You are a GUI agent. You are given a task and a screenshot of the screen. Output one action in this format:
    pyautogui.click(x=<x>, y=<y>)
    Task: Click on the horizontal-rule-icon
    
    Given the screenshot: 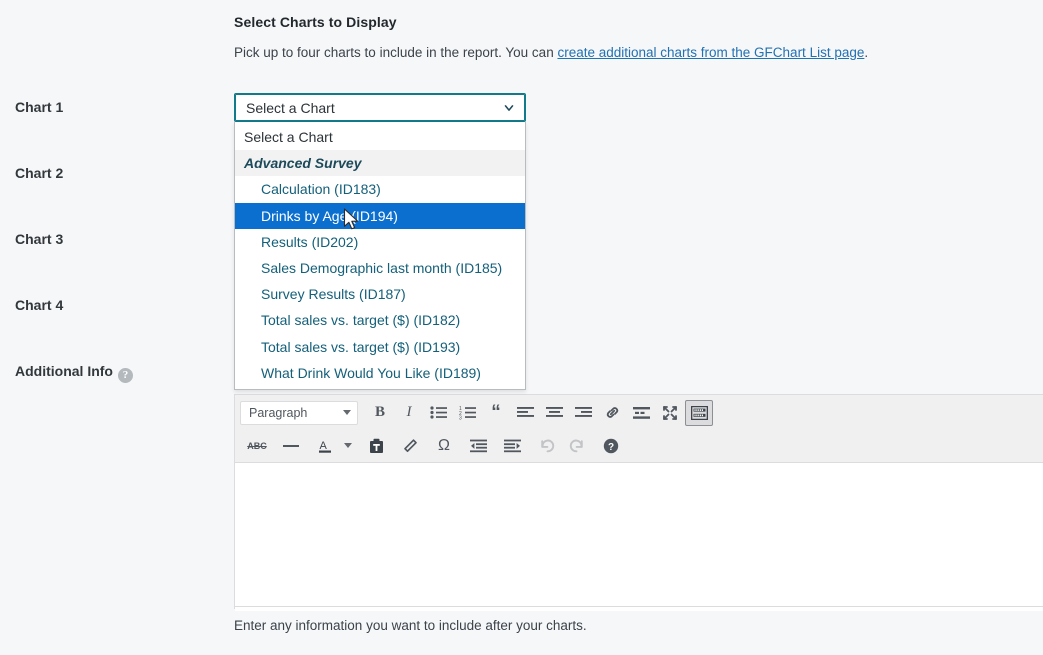 What is the action you would take?
    pyautogui.click(x=291, y=446)
    